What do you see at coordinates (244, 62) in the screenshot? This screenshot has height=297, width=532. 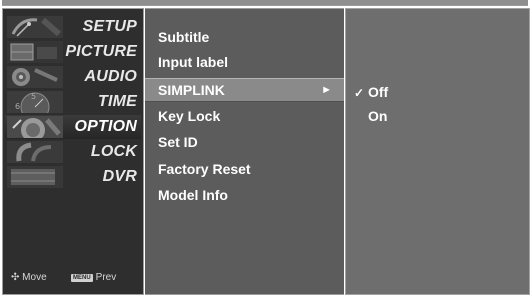 I see `menu-item-input-label: Input label` at bounding box center [244, 62].